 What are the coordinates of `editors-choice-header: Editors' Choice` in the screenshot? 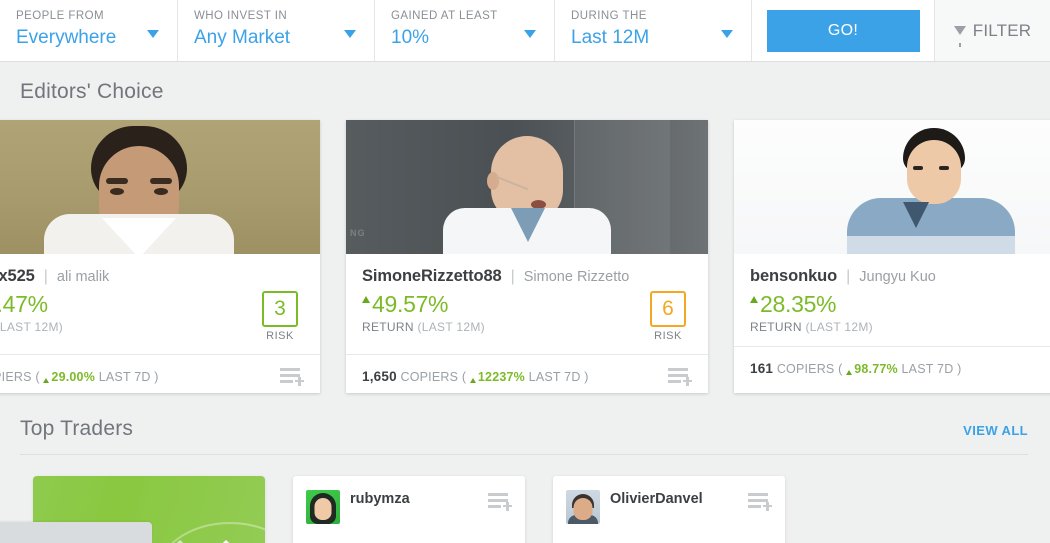 It's located at (525, 91).